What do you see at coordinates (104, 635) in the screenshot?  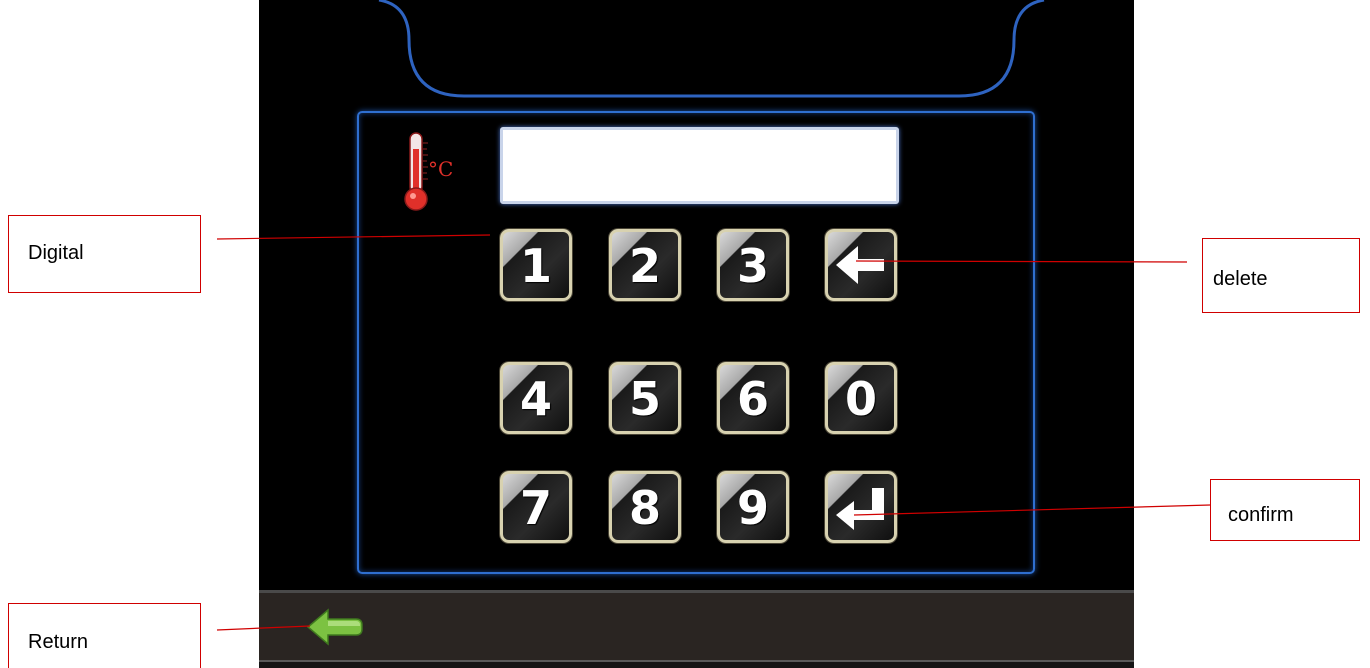 I see `callout-return: Return` at bounding box center [104, 635].